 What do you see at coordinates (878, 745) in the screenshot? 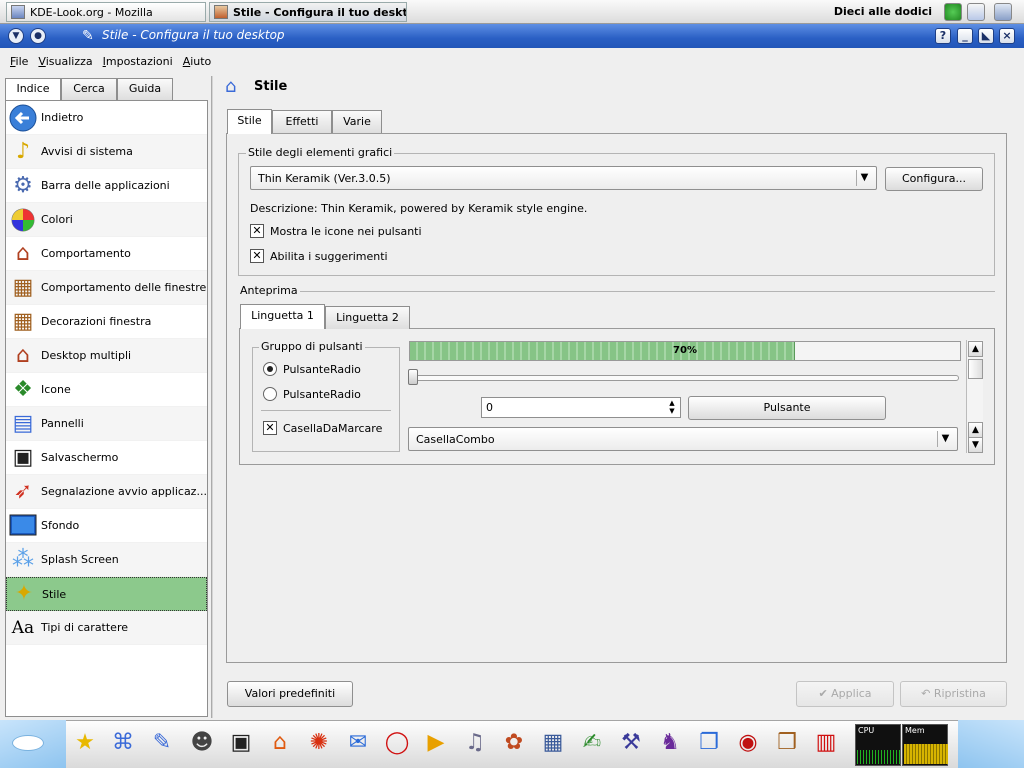
I see `cpu-monitor: CPU` at bounding box center [878, 745].